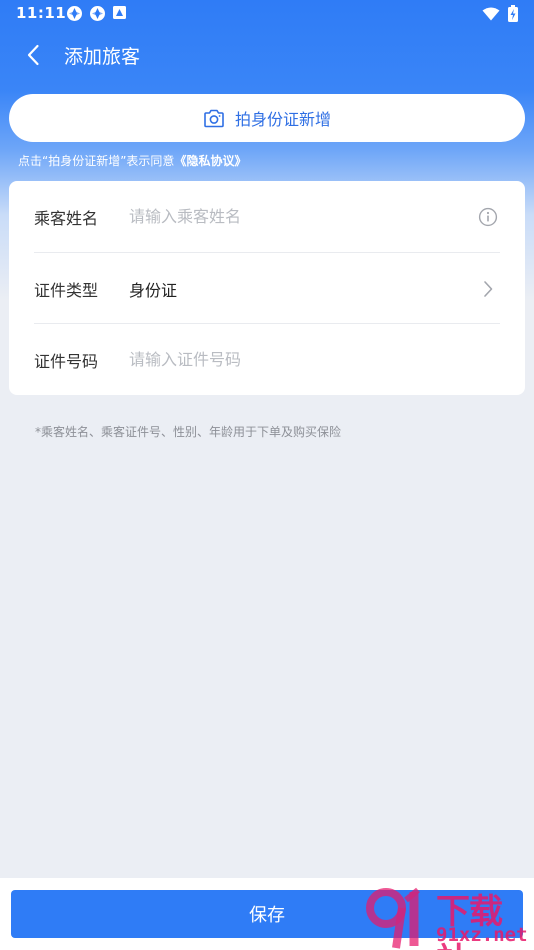 This screenshot has width=534, height=950. Describe the element at coordinates (446, 916) in the screenshot. I see `site-watermark: 下载站 91xz.net` at that location.